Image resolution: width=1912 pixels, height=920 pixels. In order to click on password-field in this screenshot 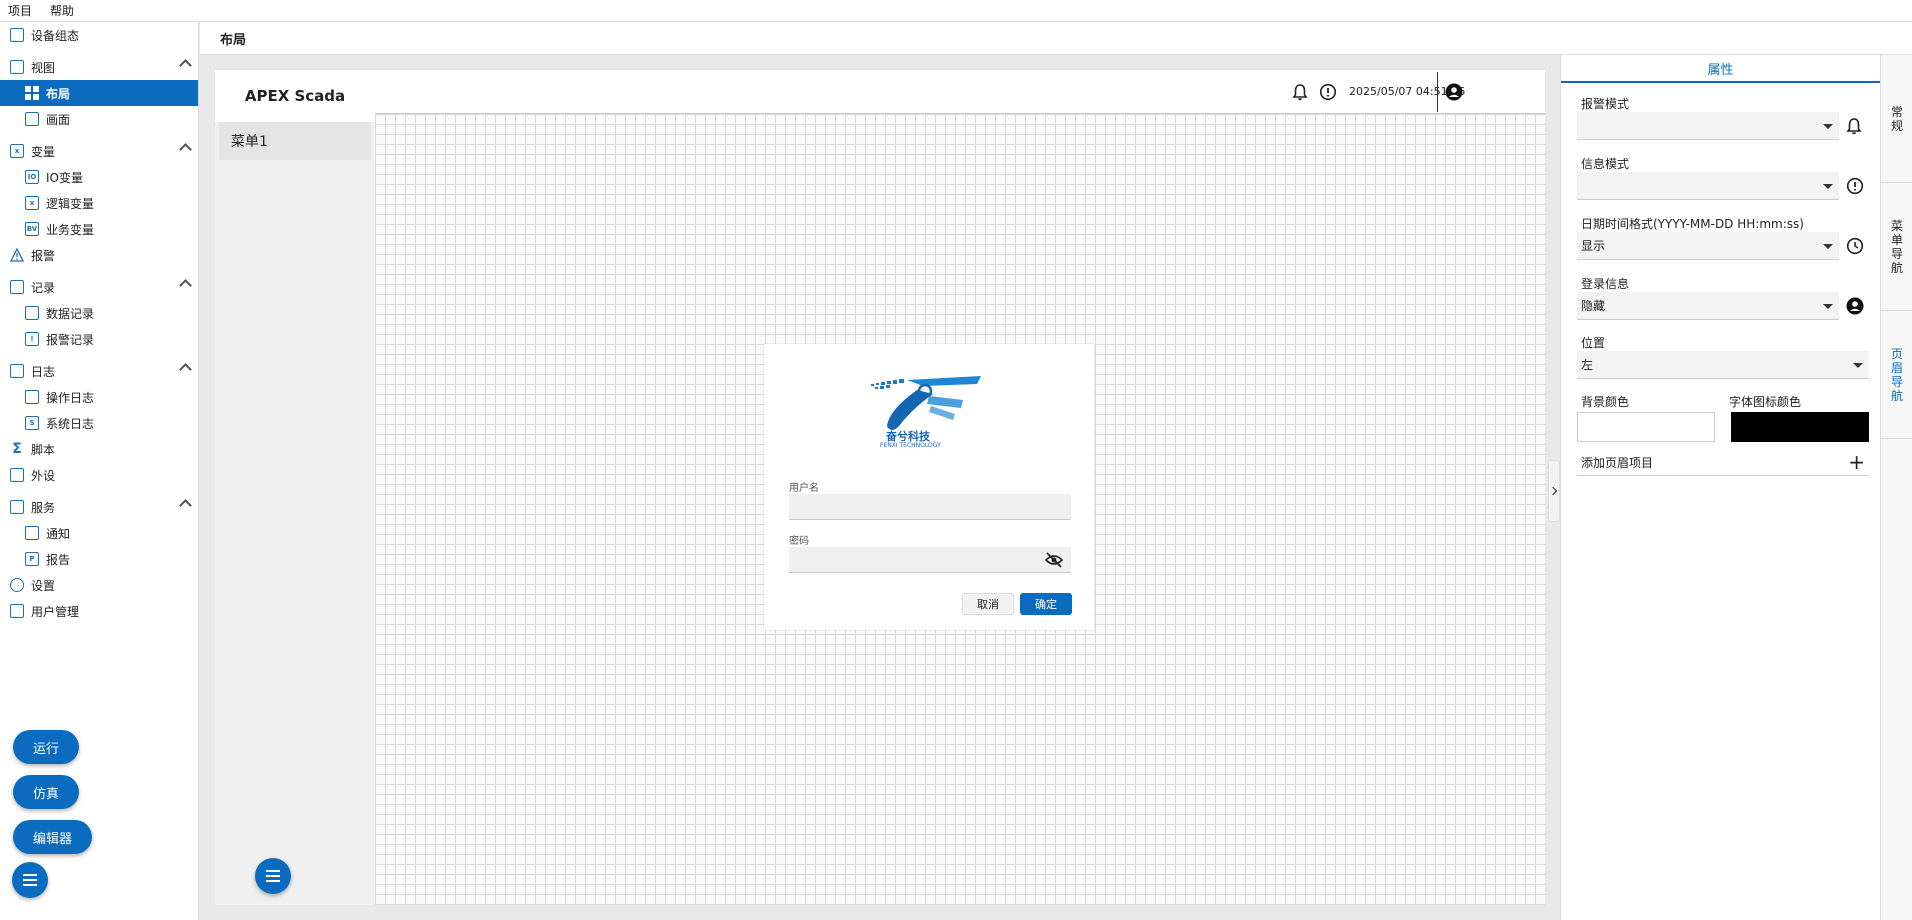, I will do `click(930, 560)`.